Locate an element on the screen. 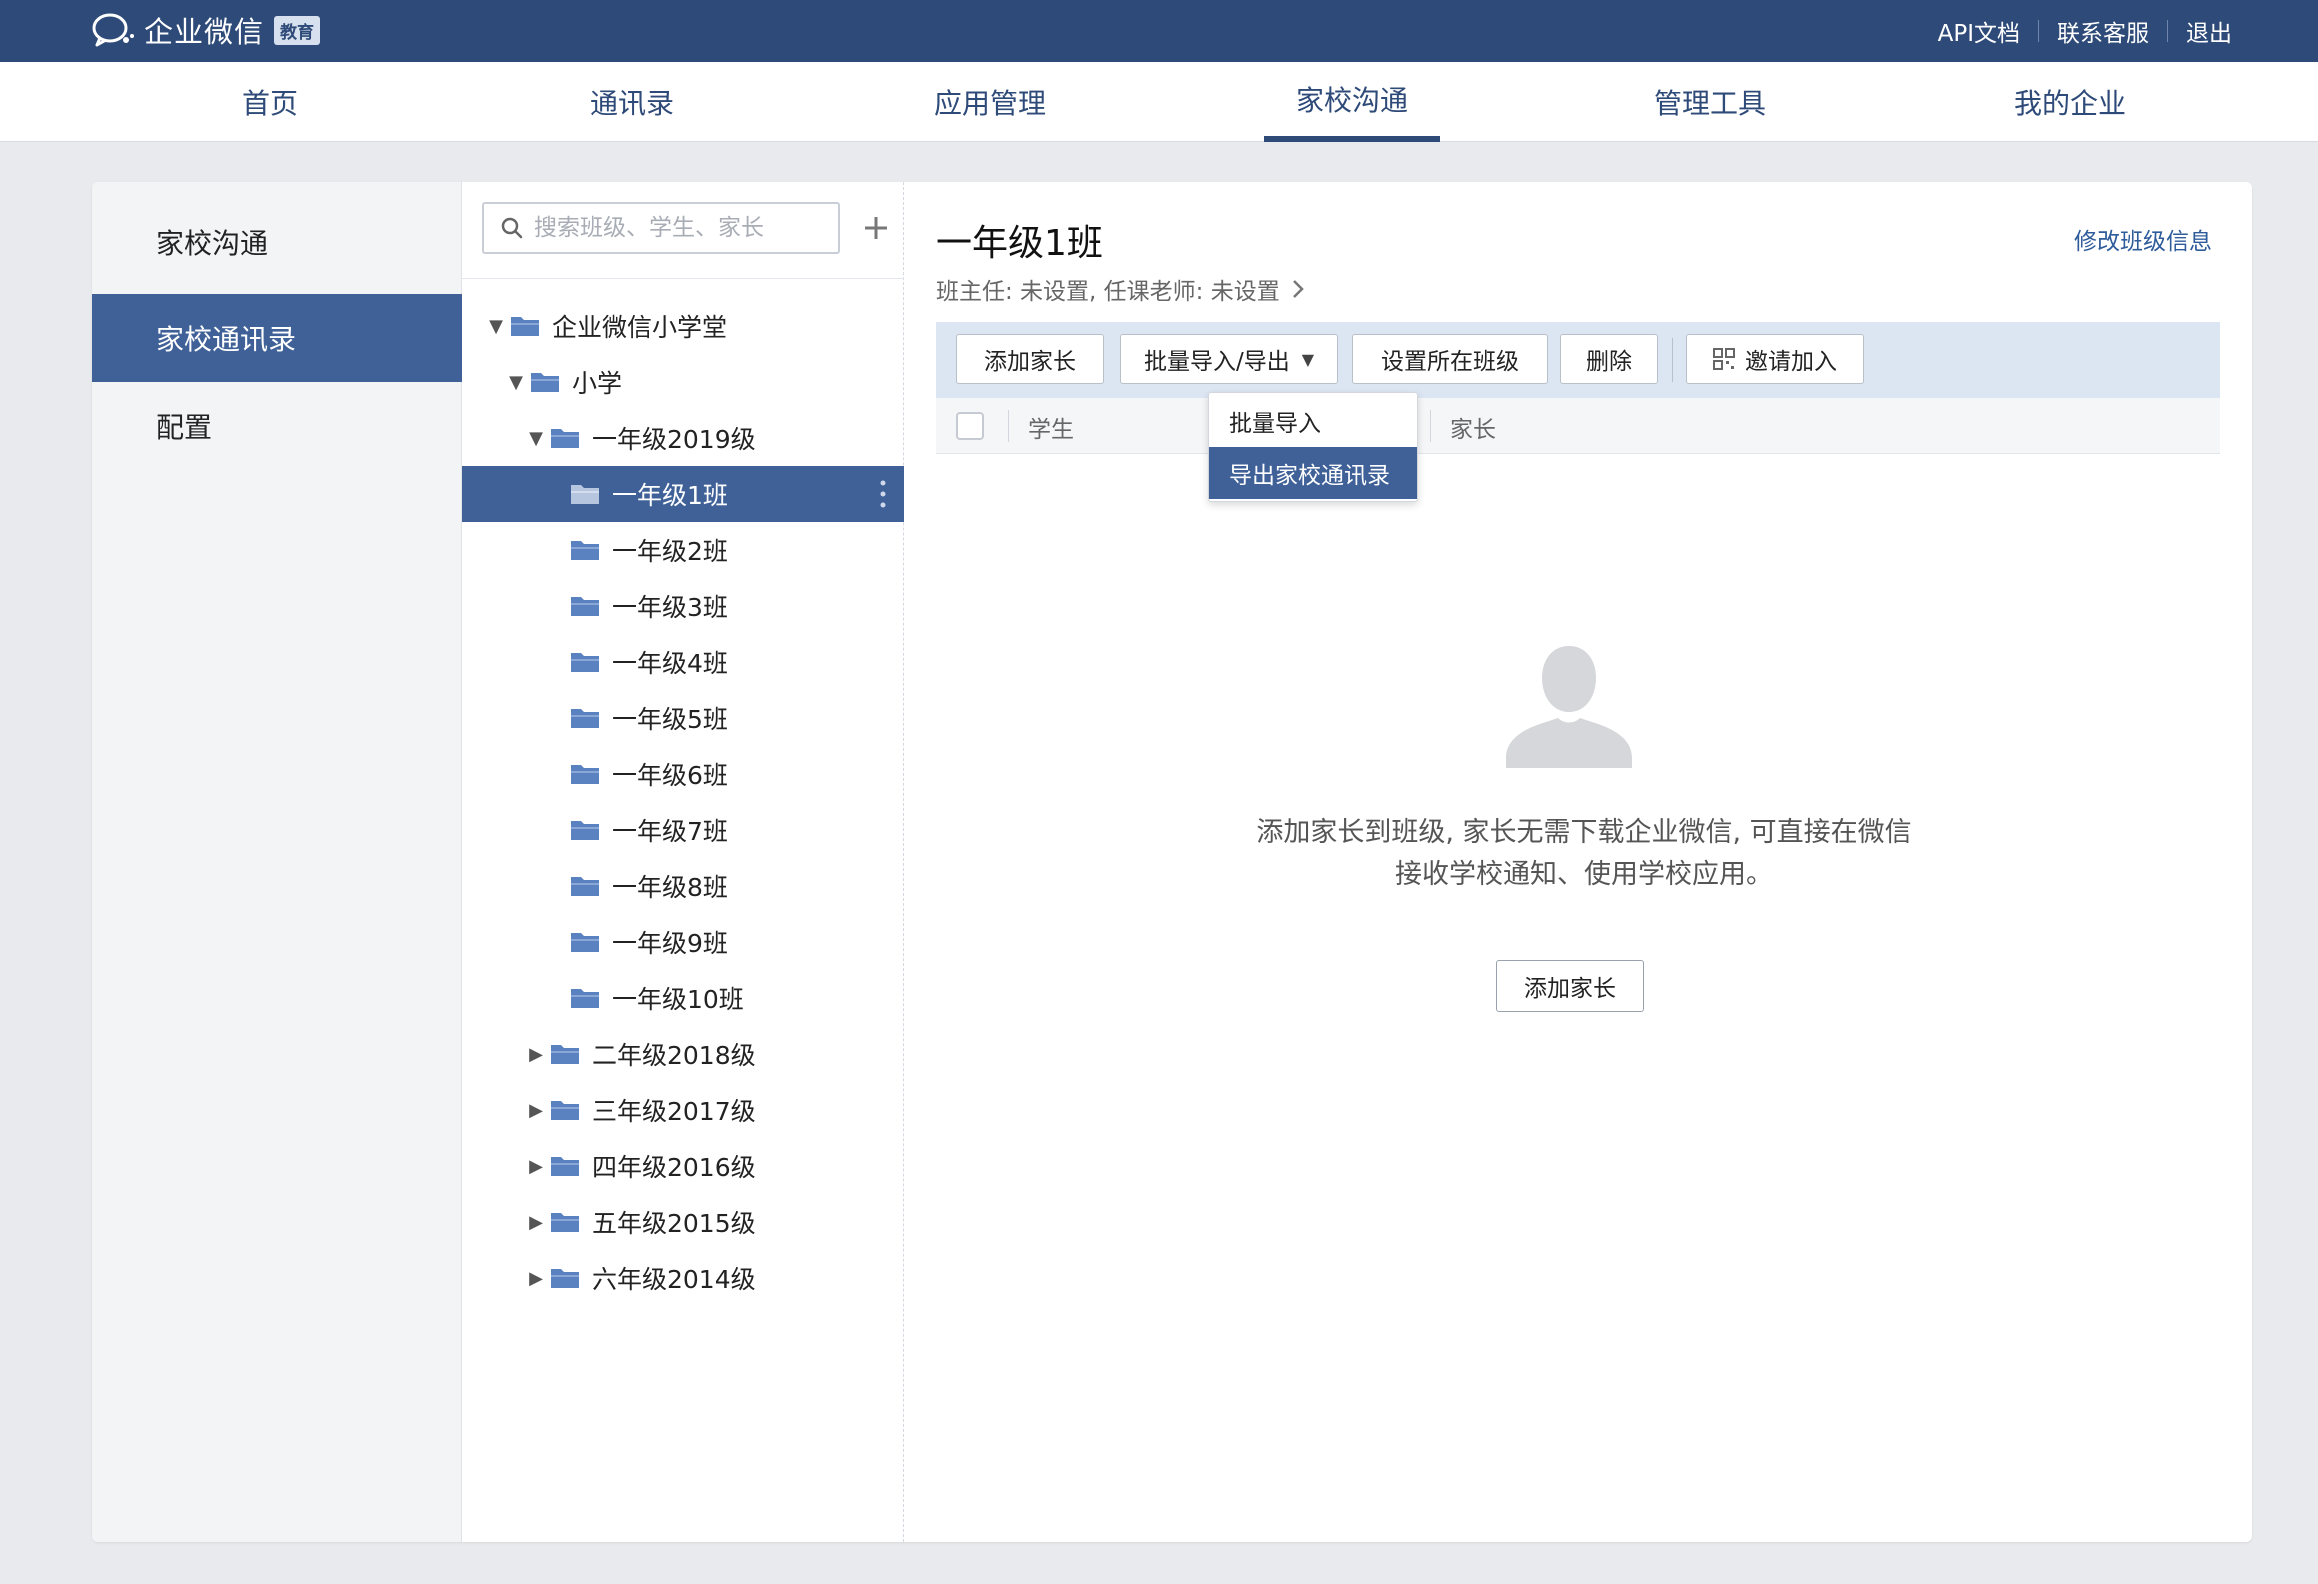  tree-node-label: 四年级2016级 is located at coordinates (674, 1167).